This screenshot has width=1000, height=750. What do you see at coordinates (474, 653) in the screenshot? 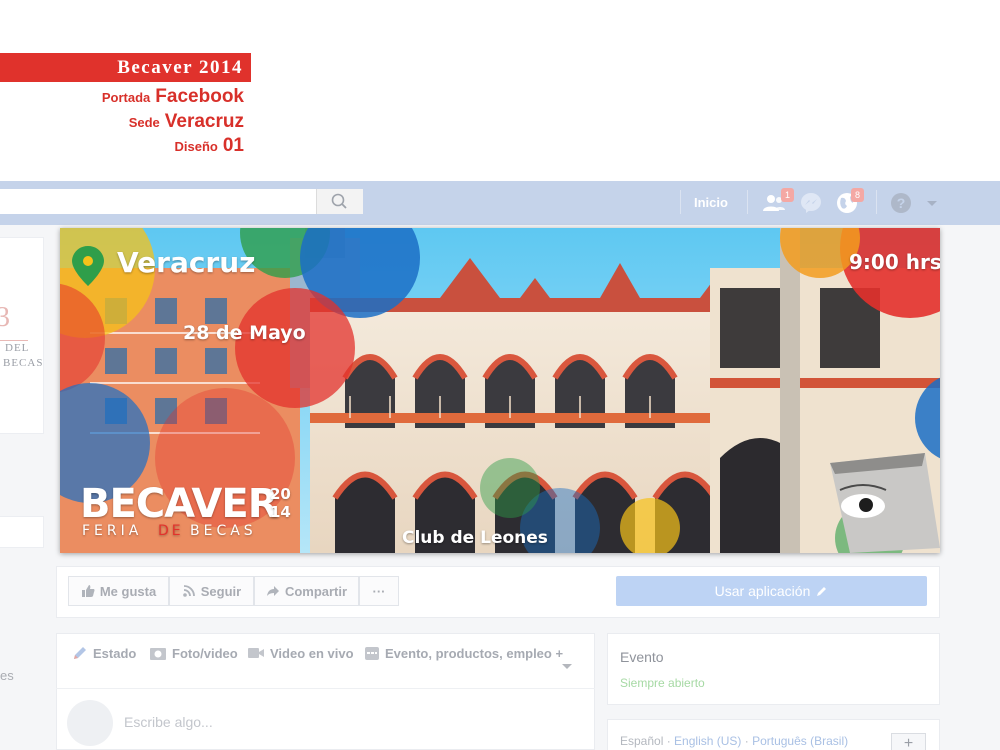
I see `composer-tab-label: Evento, productos, empleo +` at bounding box center [474, 653].